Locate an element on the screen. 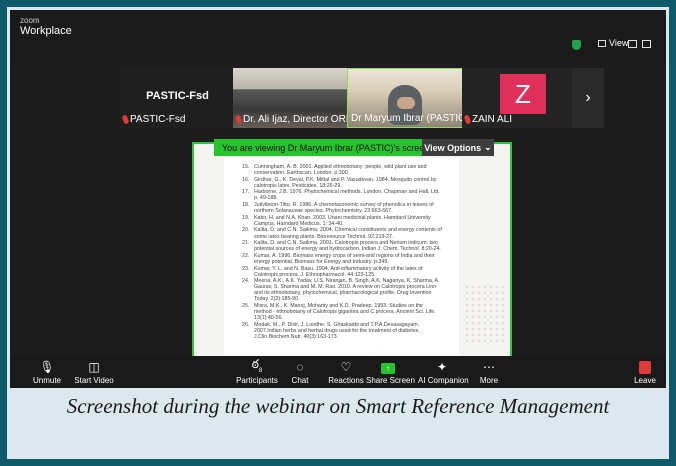 This screenshot has height=466, width=676. unmute-button: 🎙 Unmute is located at coordinates (47, 370).